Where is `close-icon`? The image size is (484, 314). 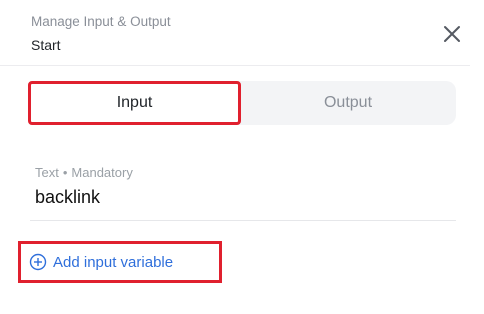 close-icon is located at coordinates (452, 34).